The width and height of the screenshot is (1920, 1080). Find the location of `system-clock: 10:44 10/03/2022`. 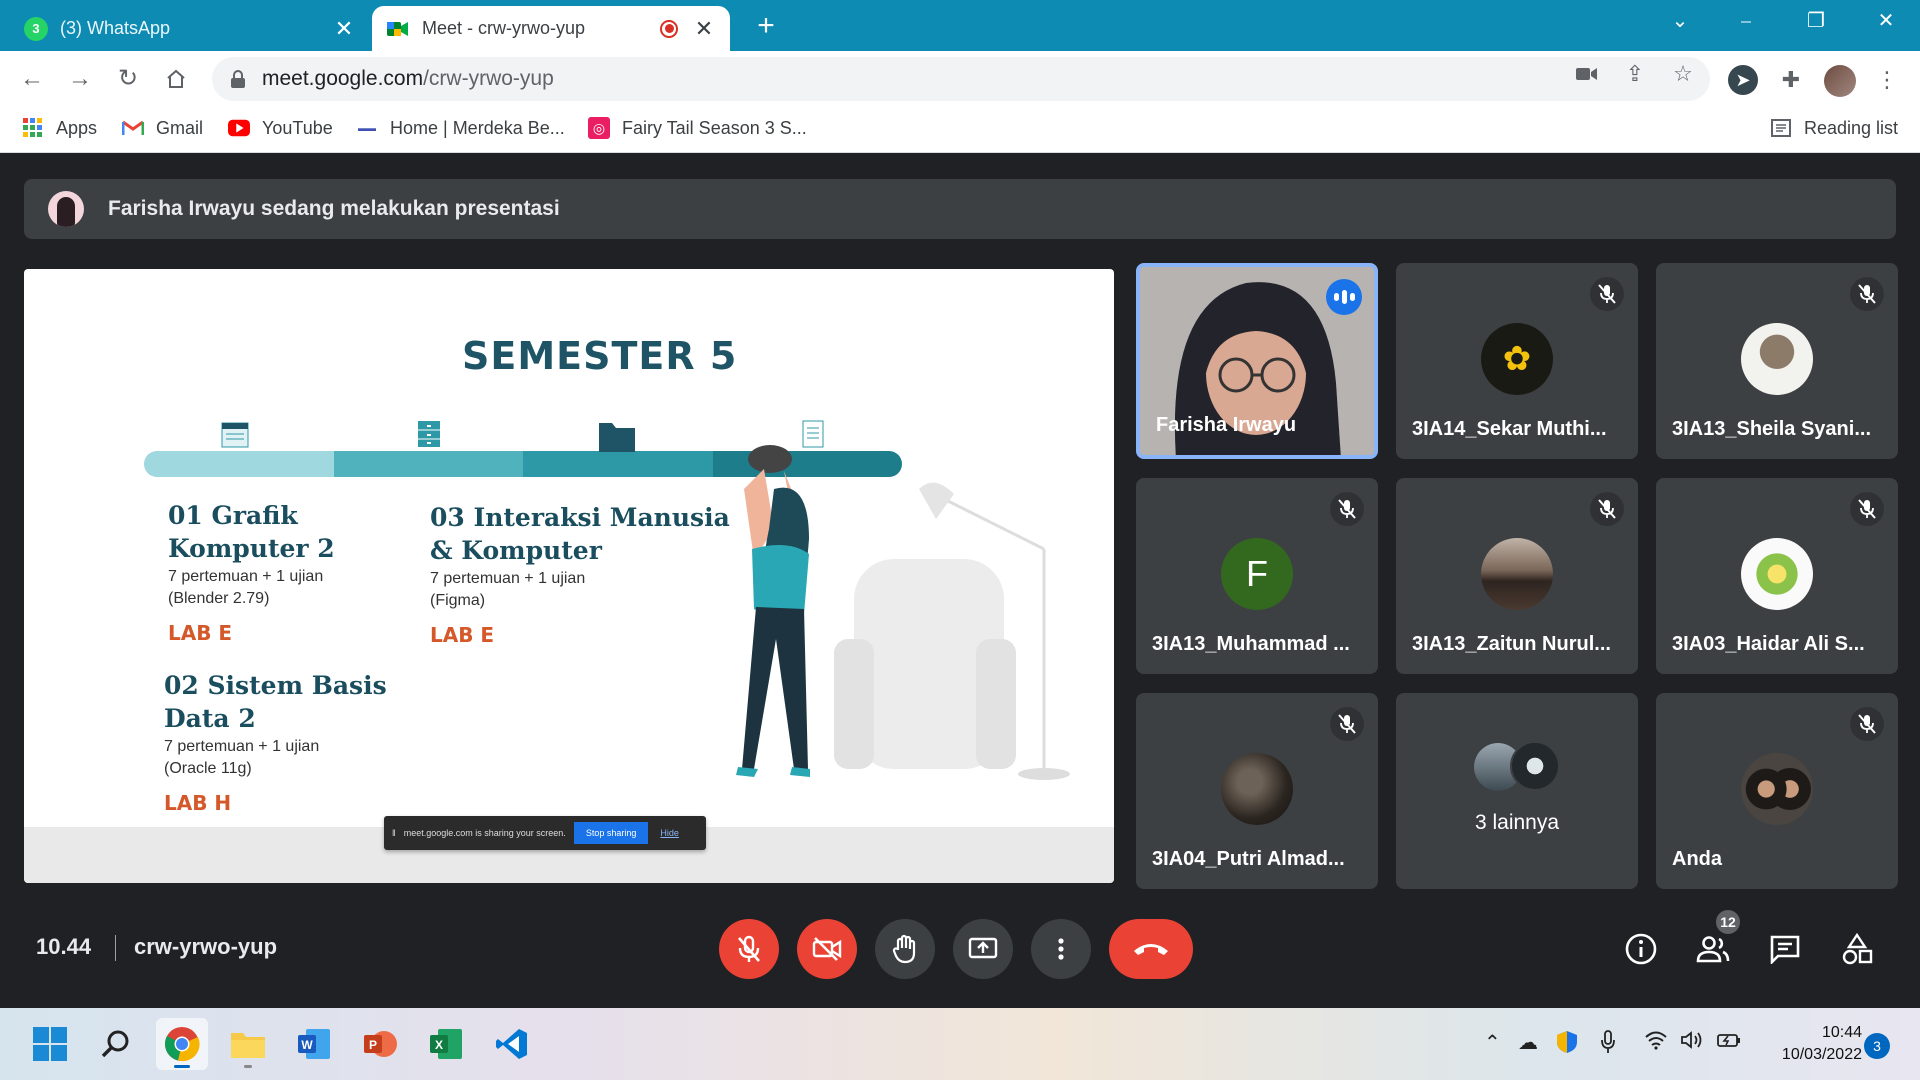

system-clock: 10:44 10/03/2022 is located at coordinates (1807, 1044).